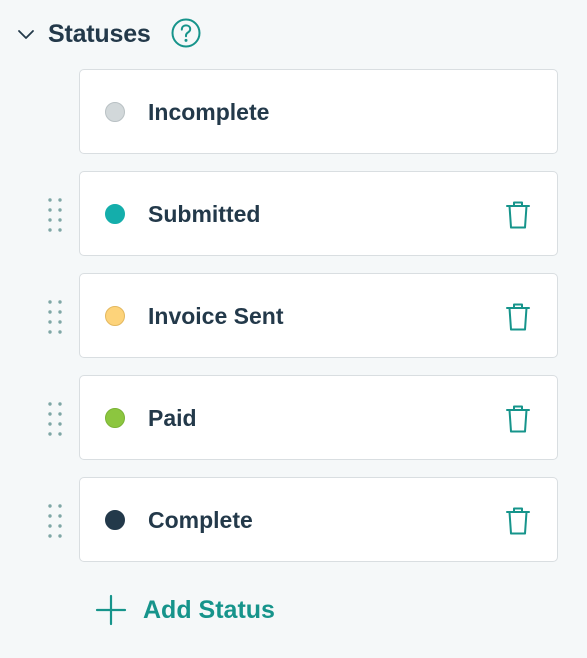 This screenshot has height=658, width=587. Describe the element at coordinates (318, 519) in the screenshot. I see `status-card: Complete` at that location.